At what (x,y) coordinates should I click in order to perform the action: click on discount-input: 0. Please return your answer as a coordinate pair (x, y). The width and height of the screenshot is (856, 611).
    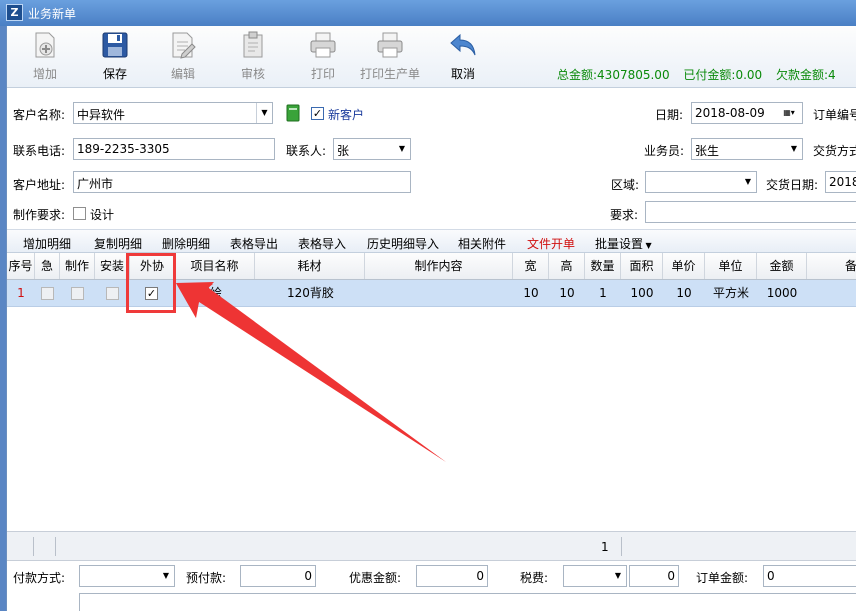
    Looking at the image, I should click on (452, 576).